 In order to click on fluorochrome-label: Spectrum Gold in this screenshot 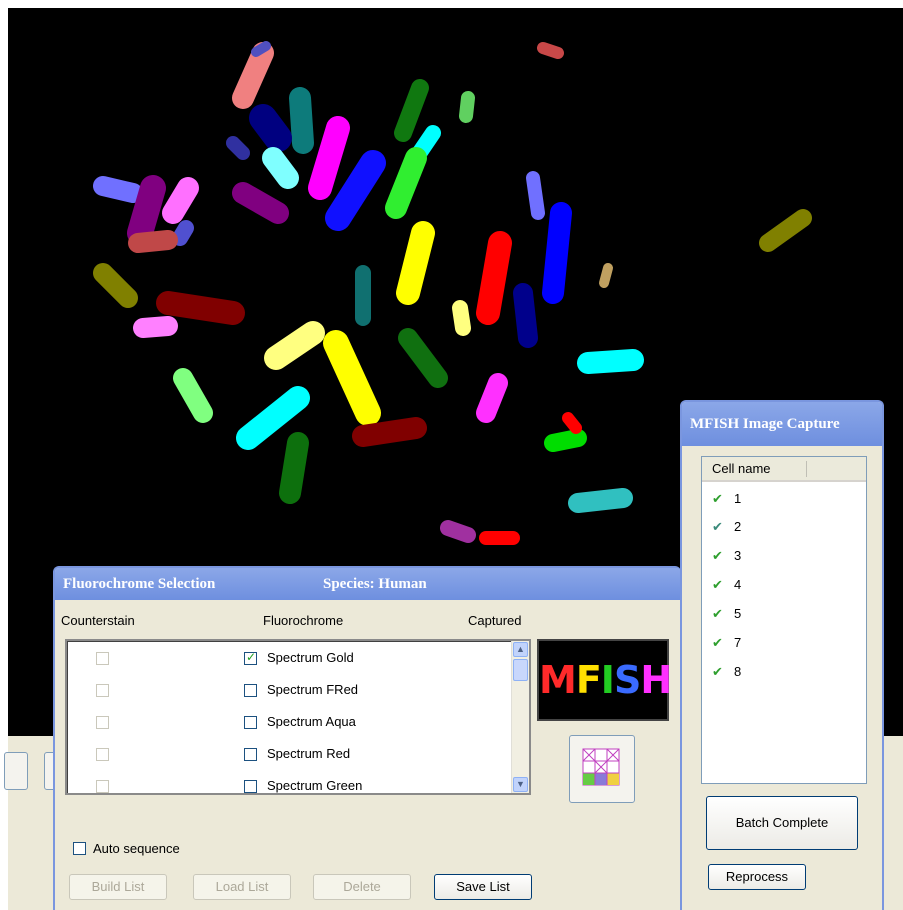, I will do `click(310, 657)`.